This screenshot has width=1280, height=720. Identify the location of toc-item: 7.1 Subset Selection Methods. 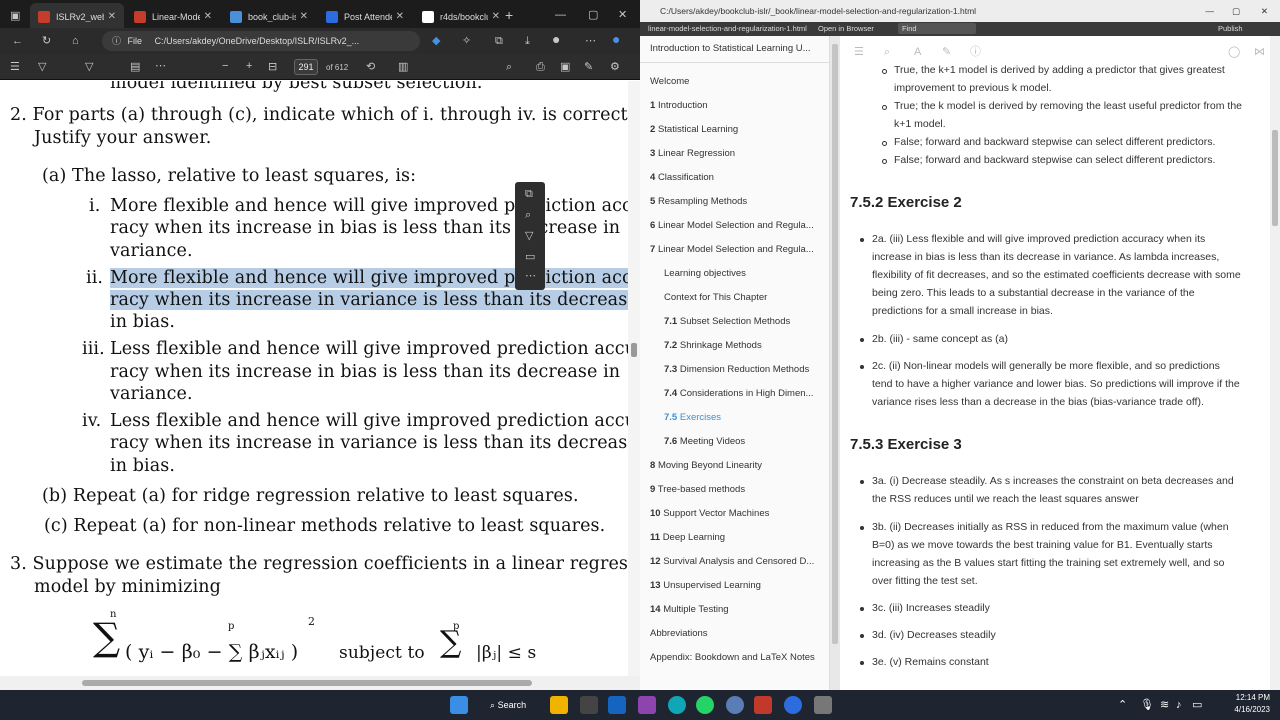
(744, 321).